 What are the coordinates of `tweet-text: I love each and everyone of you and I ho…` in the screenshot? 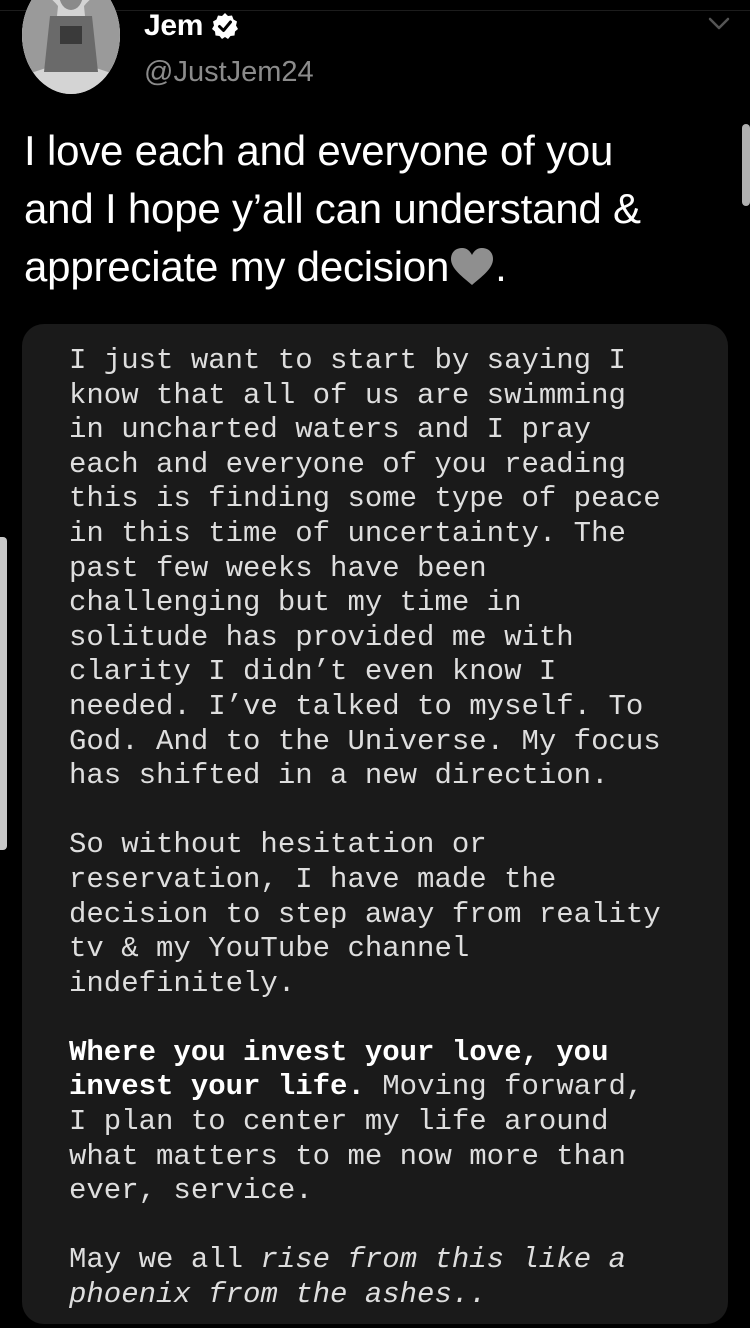 It's located at (374, 209).